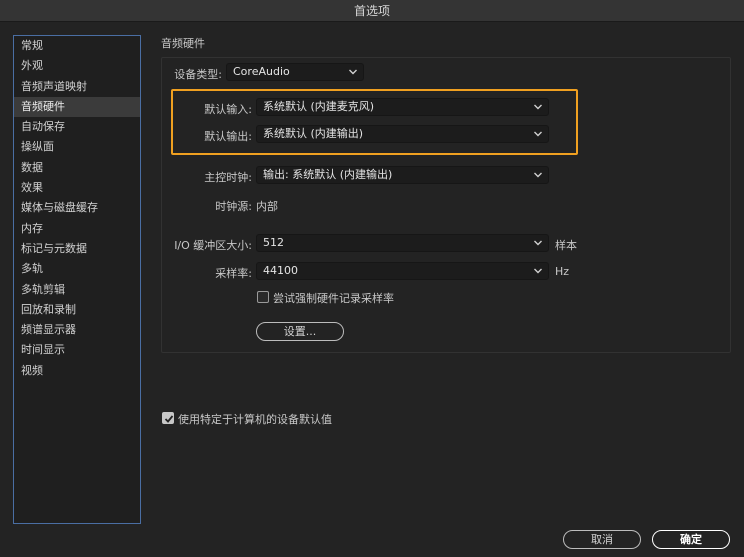 This screenshot has height=557, width=744. What do you see at coordinates (263, 297) in the screenshot?
I see `force-sample-rate-checkbox` at bounding box center [263, 297].